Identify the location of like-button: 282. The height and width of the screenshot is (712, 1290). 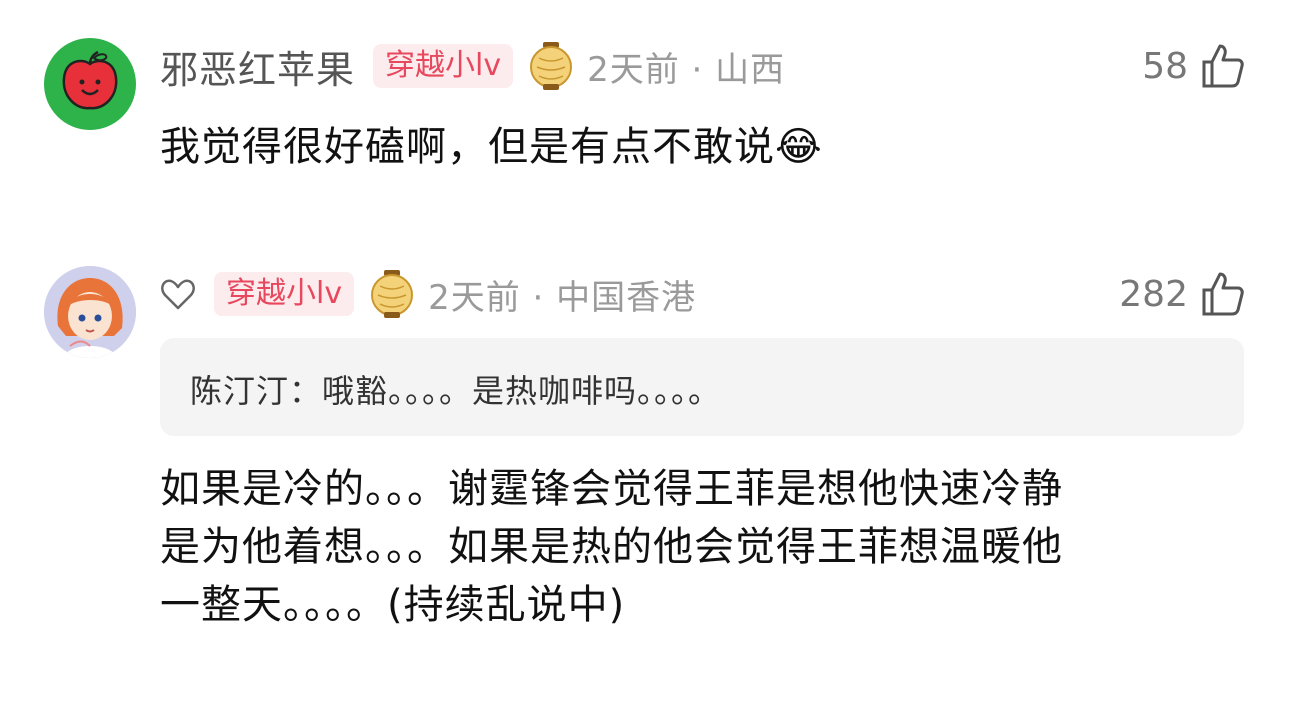
(1182, 294).